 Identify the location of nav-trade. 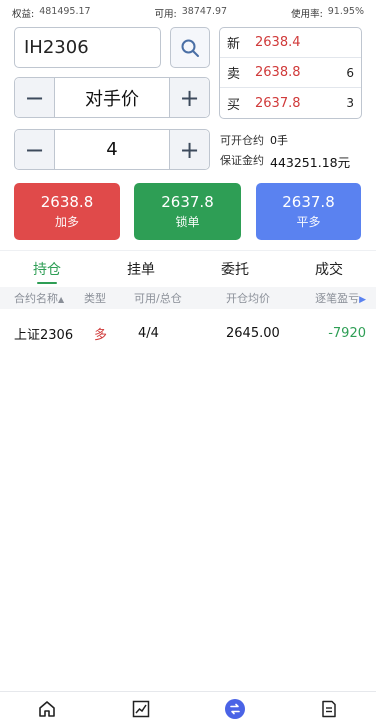
(235, 709).